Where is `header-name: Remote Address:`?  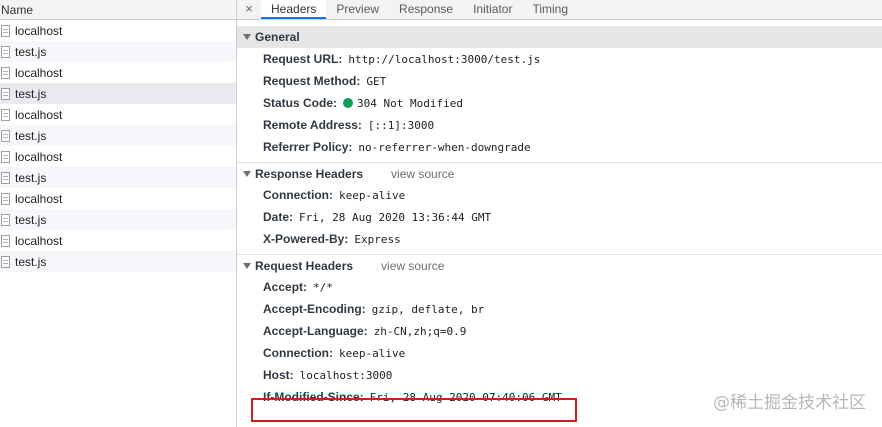 header-name: Remote Address: is located at coordinates (312, 125).